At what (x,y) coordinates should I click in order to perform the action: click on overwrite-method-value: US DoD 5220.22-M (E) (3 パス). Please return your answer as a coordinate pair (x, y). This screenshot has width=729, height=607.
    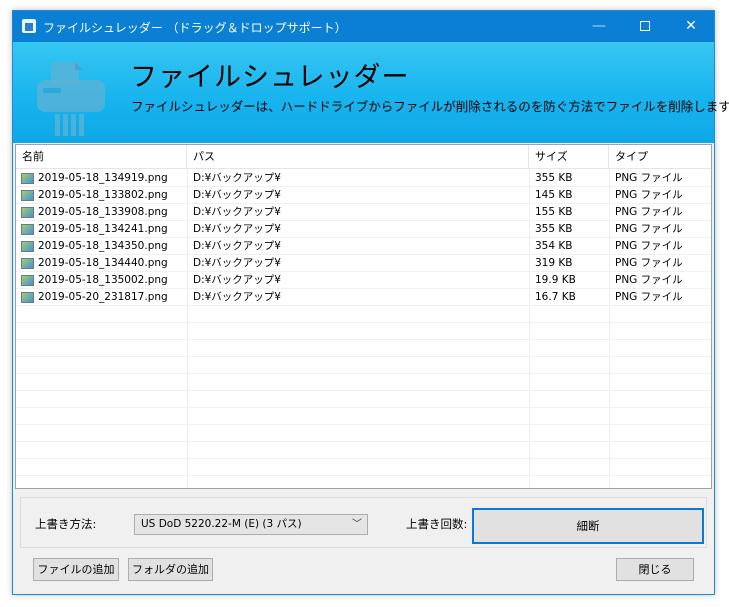
    Looking at the image, I should click on (221, 524).